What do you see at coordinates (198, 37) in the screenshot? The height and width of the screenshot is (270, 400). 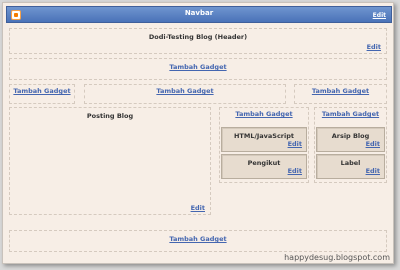 I see `header-title: Dodi-Testing Blog (Header)` at bounding box center [198, 37].